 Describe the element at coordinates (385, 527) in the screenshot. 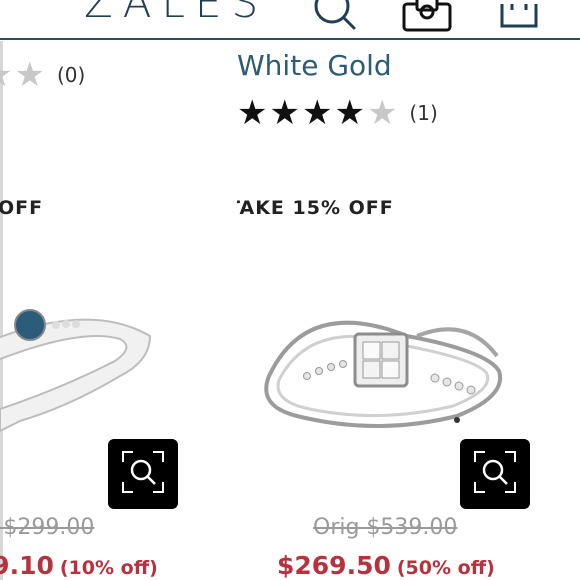

I see `original-price: Orig $539.00` at that location.